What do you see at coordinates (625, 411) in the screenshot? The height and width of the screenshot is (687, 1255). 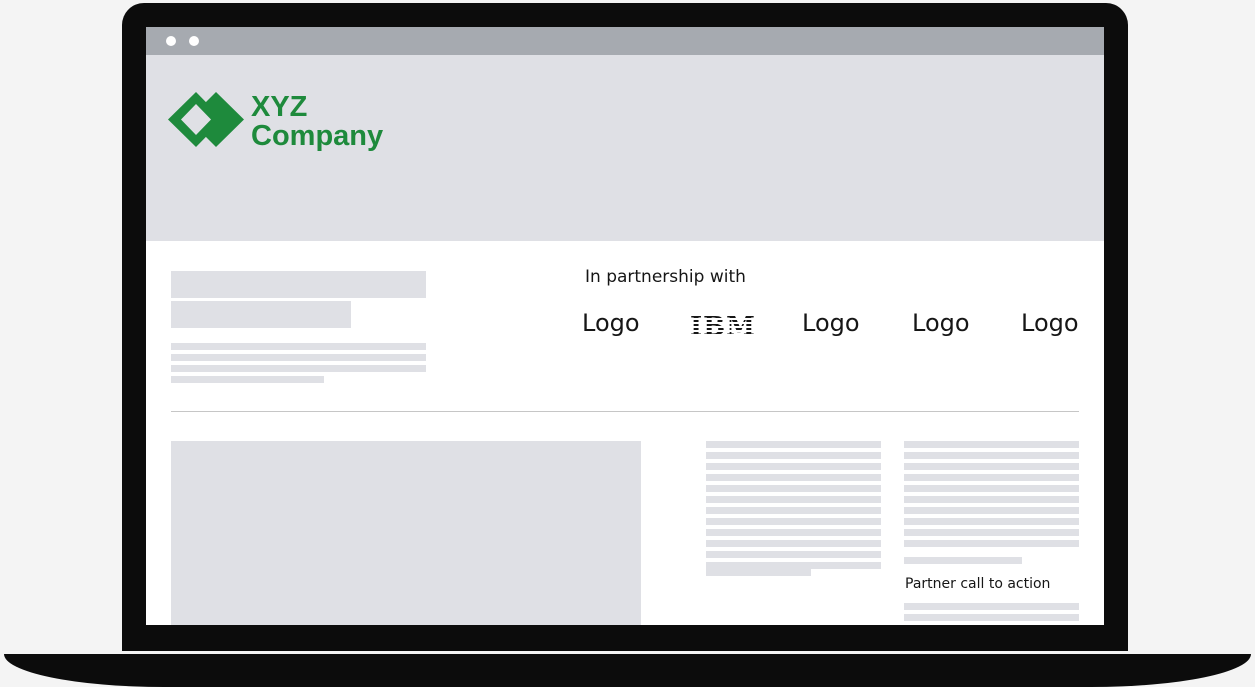 I see `section-divider` at bounding box center [625, 411].